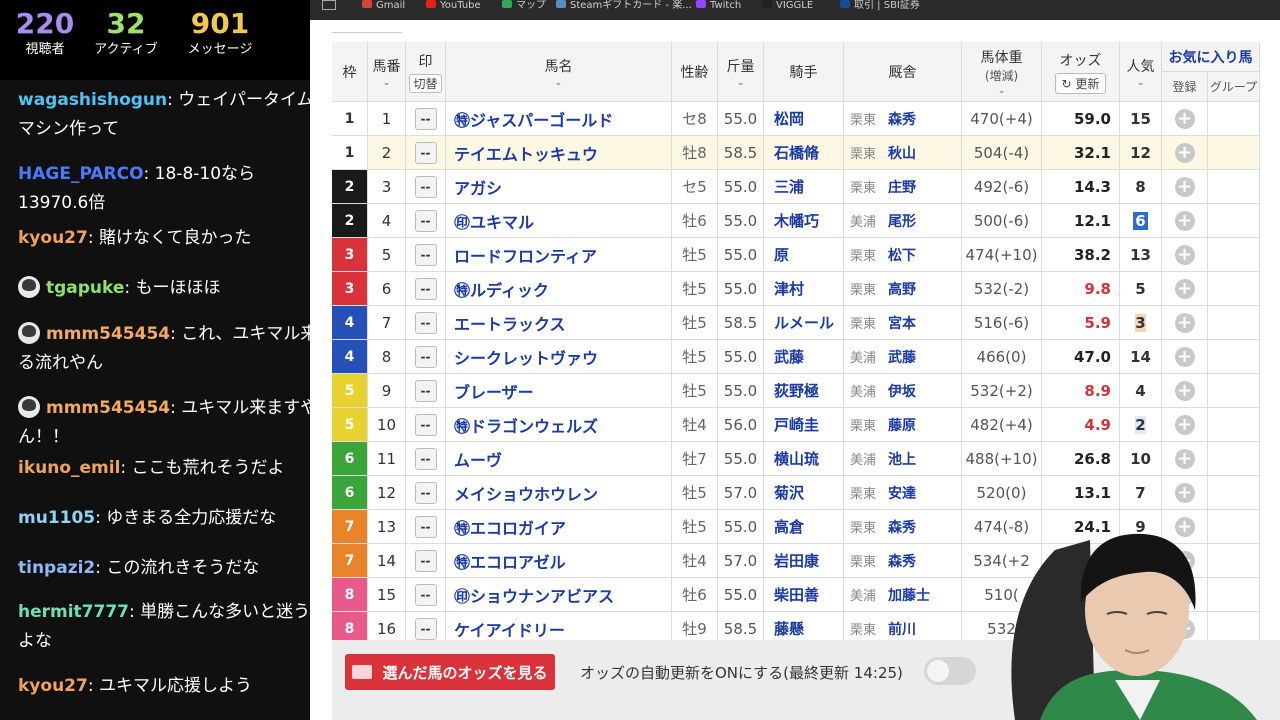 The image size is (1280, 720). What do you see at coordinates (526, 493) in the screenshot?
I see `horse-name-link: メイショウホウレン` at bounding box center [526, 493].